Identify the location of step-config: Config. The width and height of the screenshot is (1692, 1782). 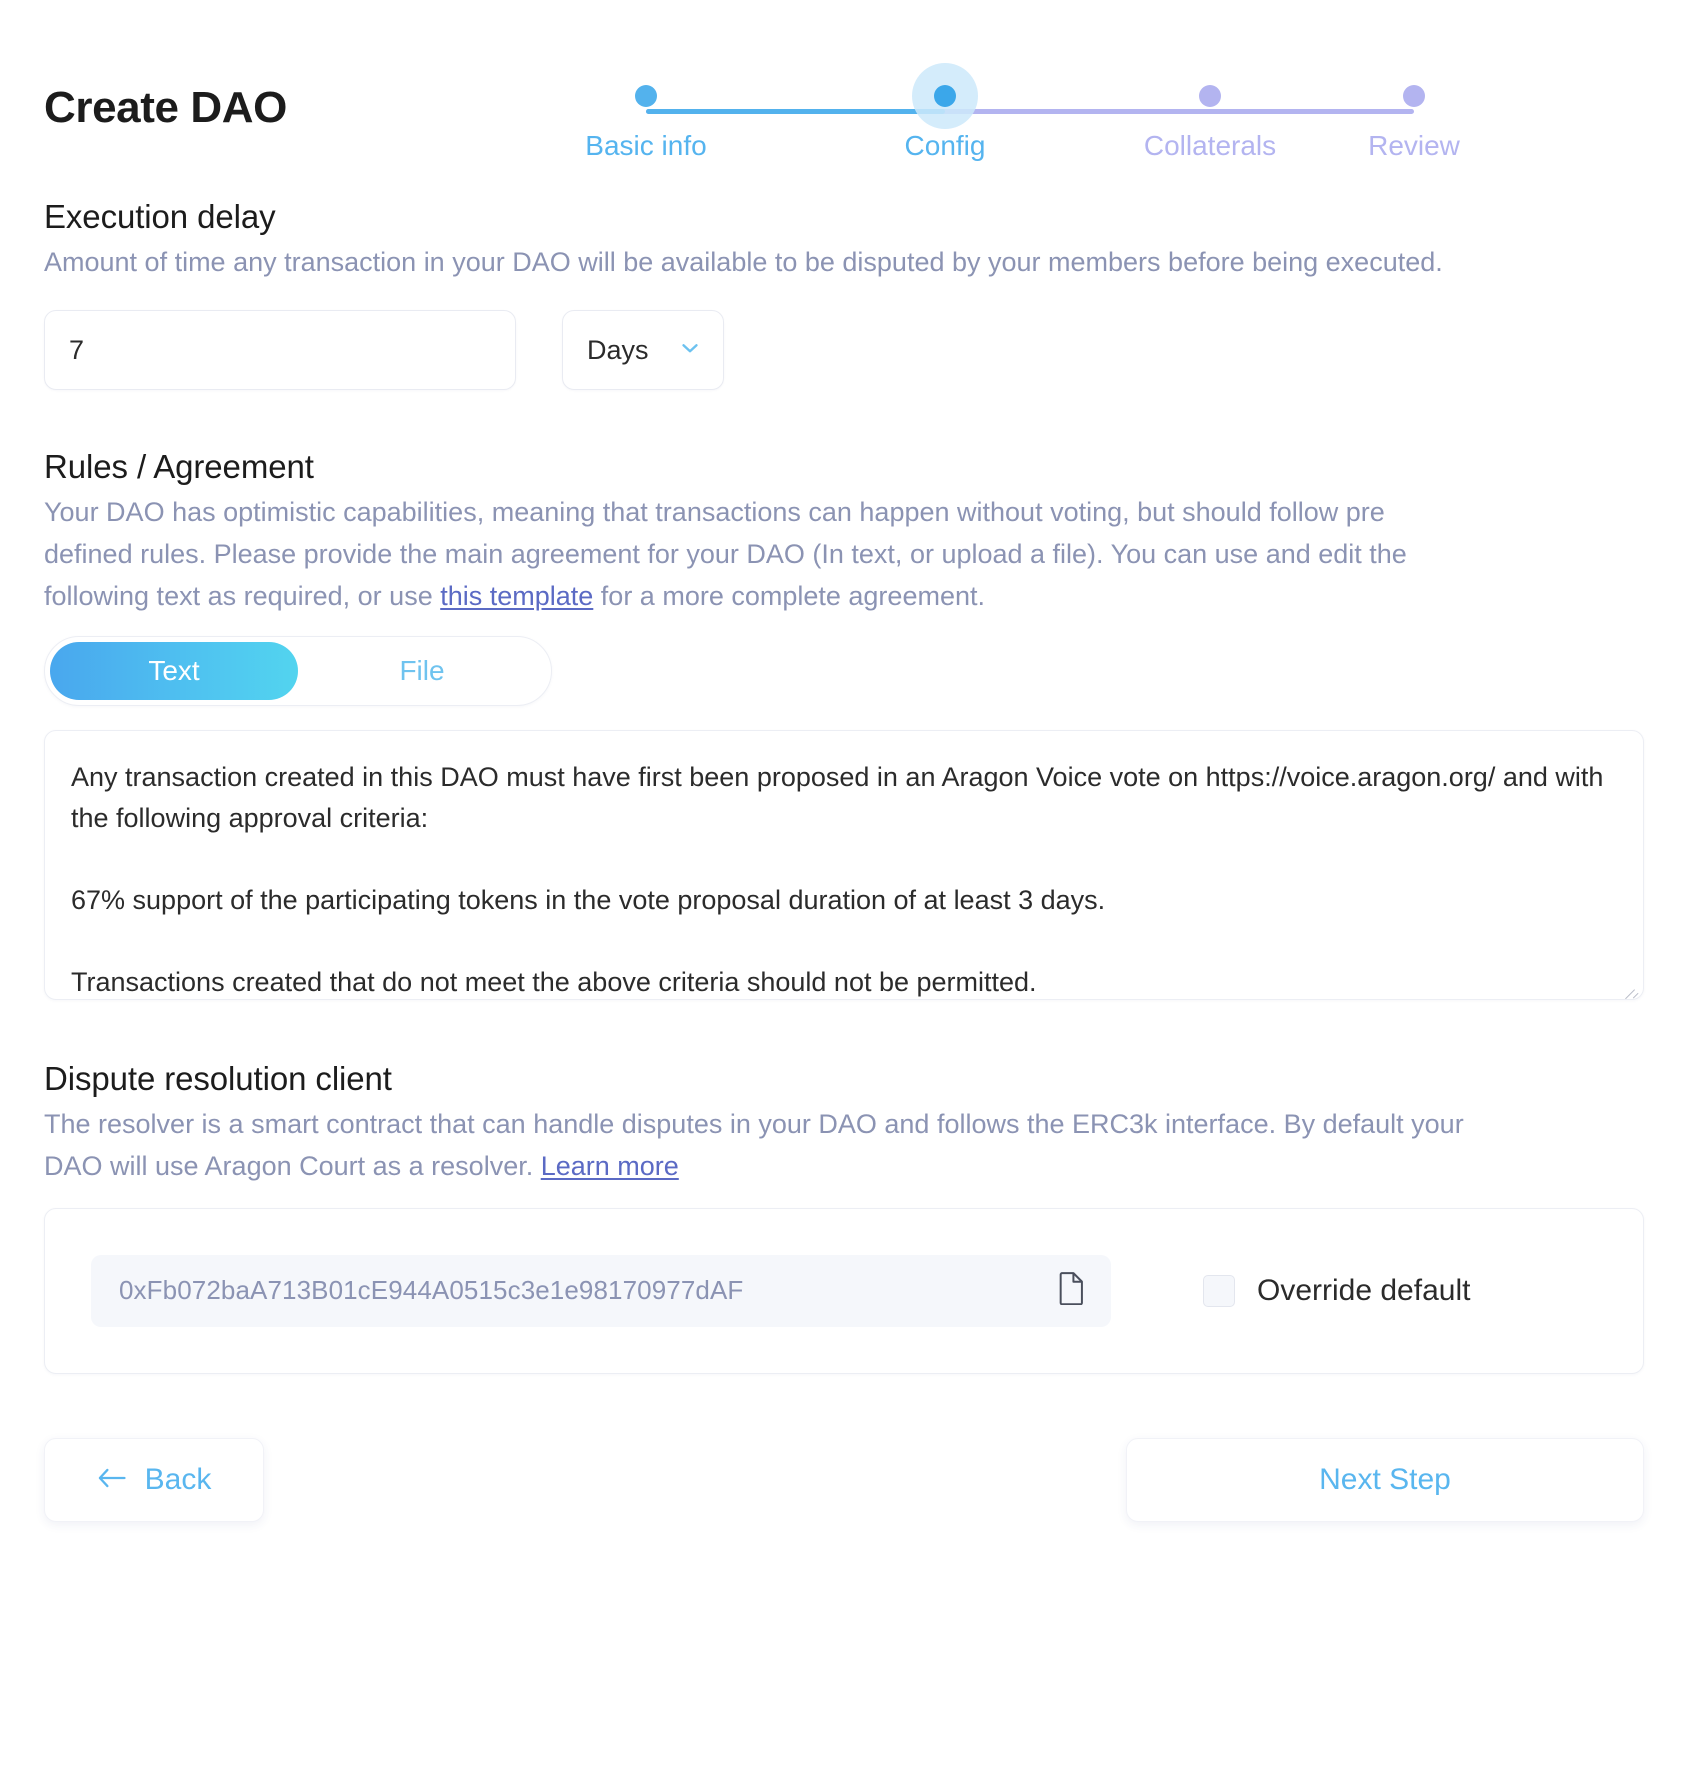
(945, 100).